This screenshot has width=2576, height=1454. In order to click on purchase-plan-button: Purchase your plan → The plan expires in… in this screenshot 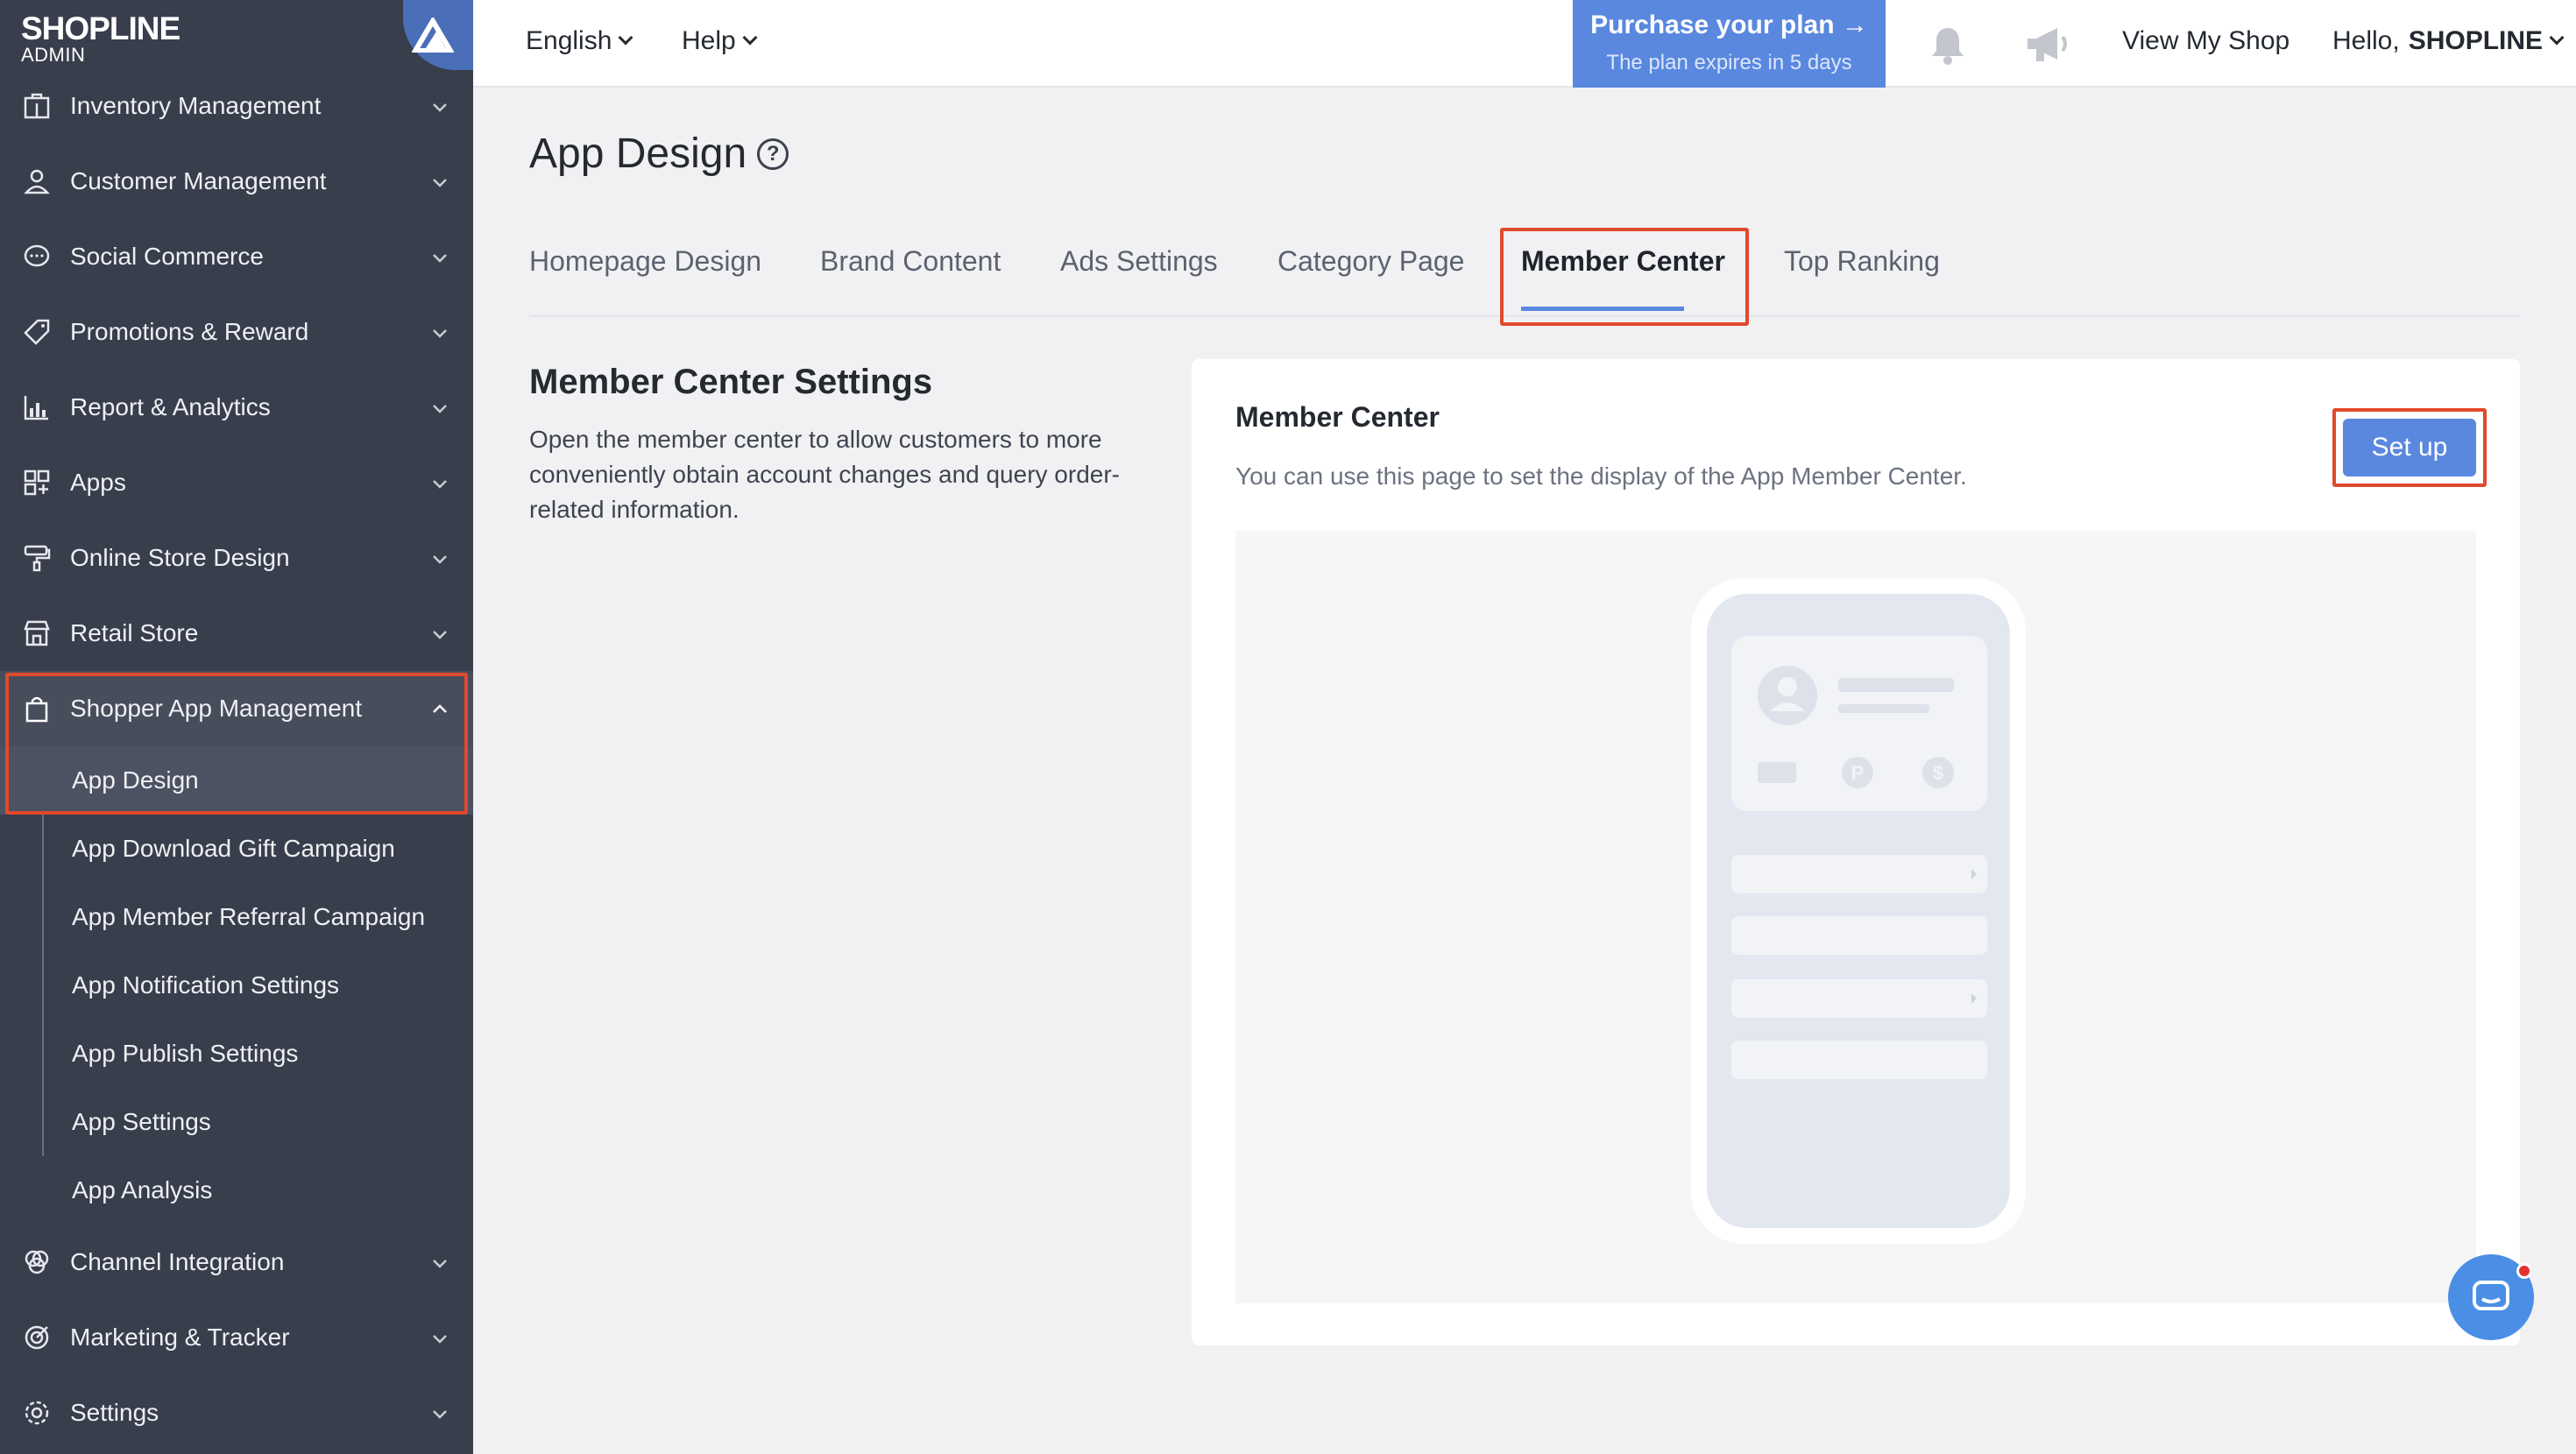, I will do `click(1729, 44)`.